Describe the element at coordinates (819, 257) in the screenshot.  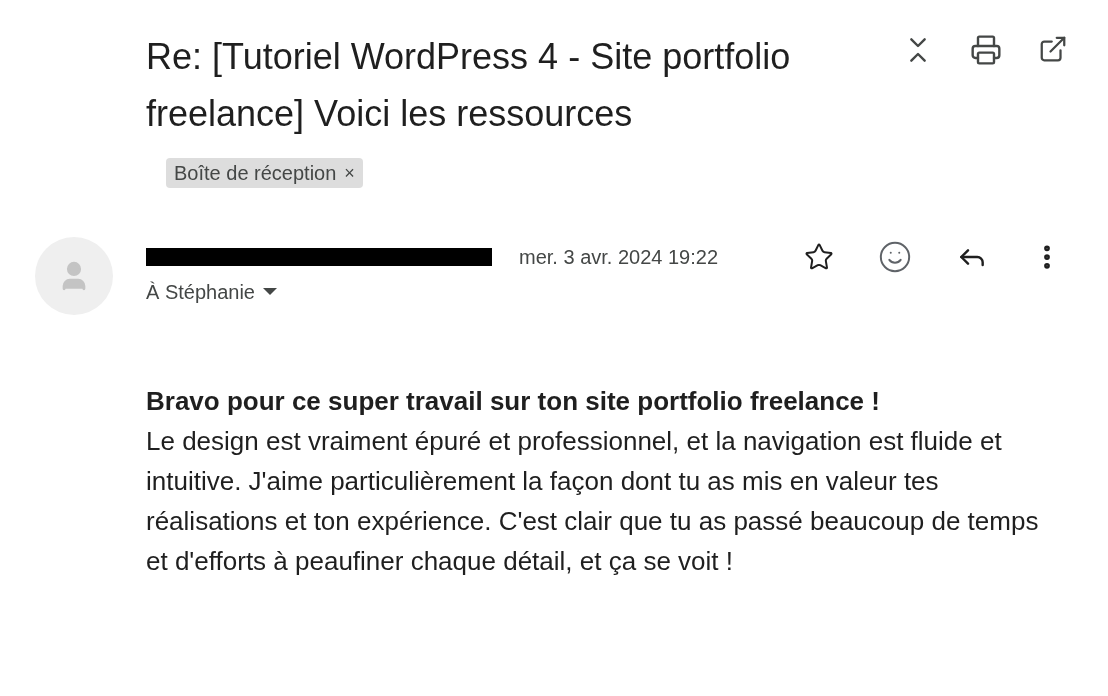
I see `star-icon` at that location.